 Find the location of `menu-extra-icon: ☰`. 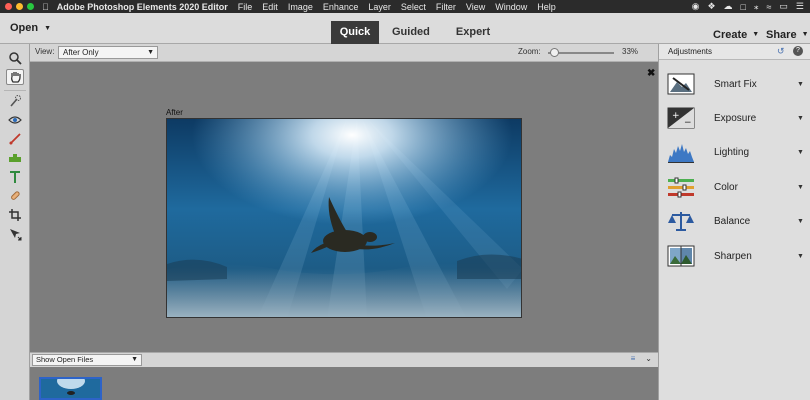

menu-extra-icon: ☰ is located at coordinates (800, 6).